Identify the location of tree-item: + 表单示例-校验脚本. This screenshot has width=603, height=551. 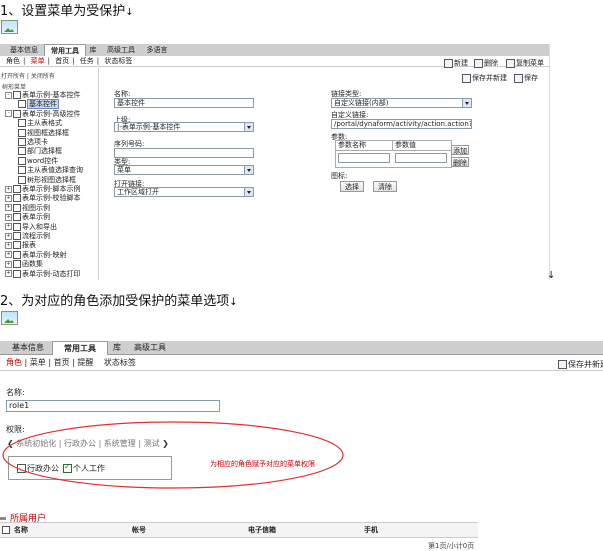
(43, 198).